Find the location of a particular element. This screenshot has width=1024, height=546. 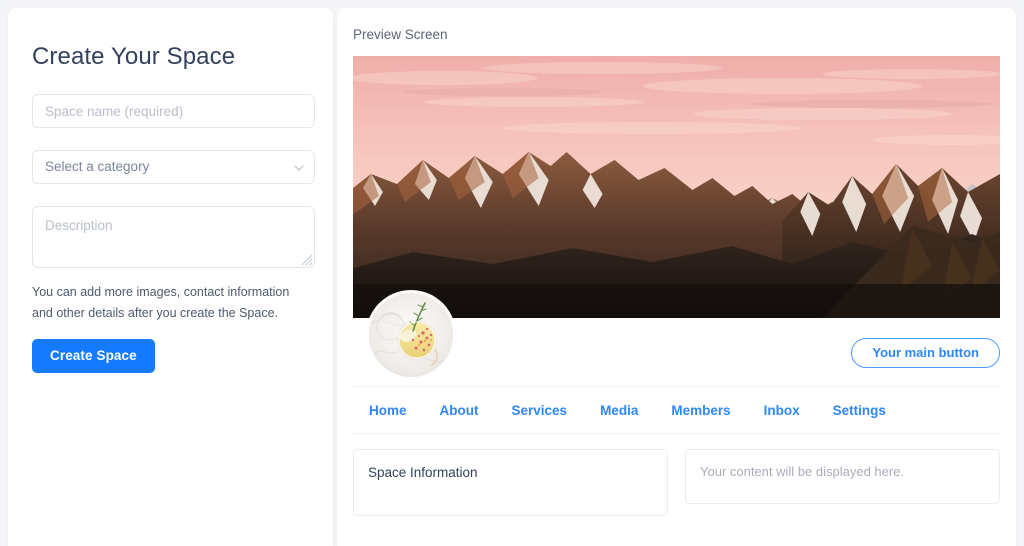

profile-header-row: Your main button is located at coordinates (676, 339).